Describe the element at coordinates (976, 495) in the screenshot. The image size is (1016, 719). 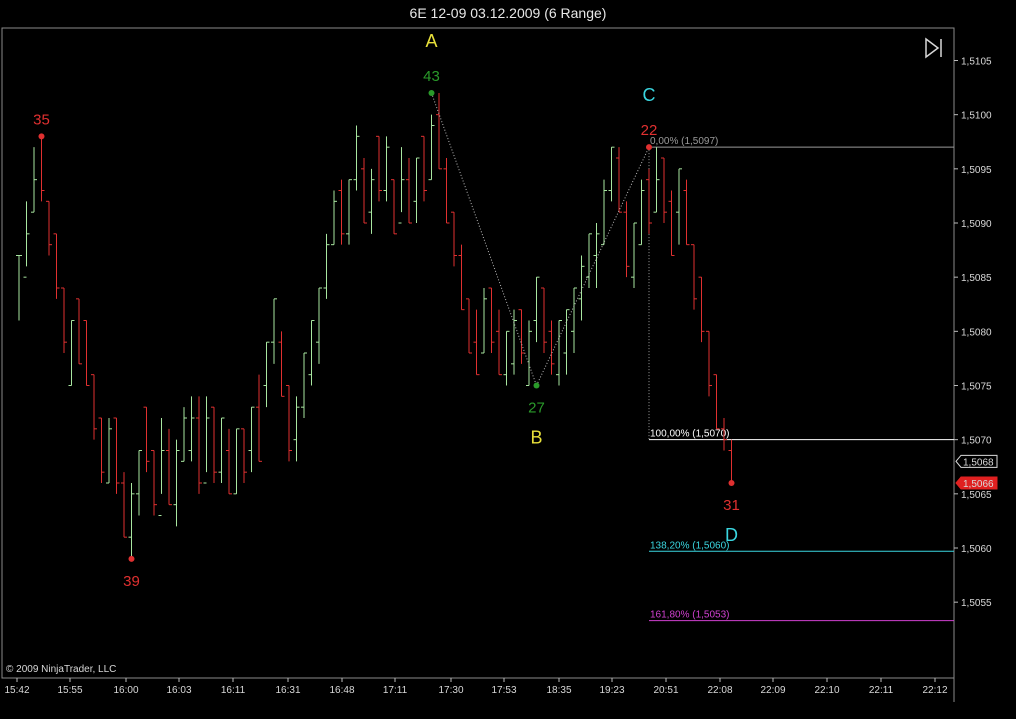
I see `y-tick-label: 1,5065` at that location.